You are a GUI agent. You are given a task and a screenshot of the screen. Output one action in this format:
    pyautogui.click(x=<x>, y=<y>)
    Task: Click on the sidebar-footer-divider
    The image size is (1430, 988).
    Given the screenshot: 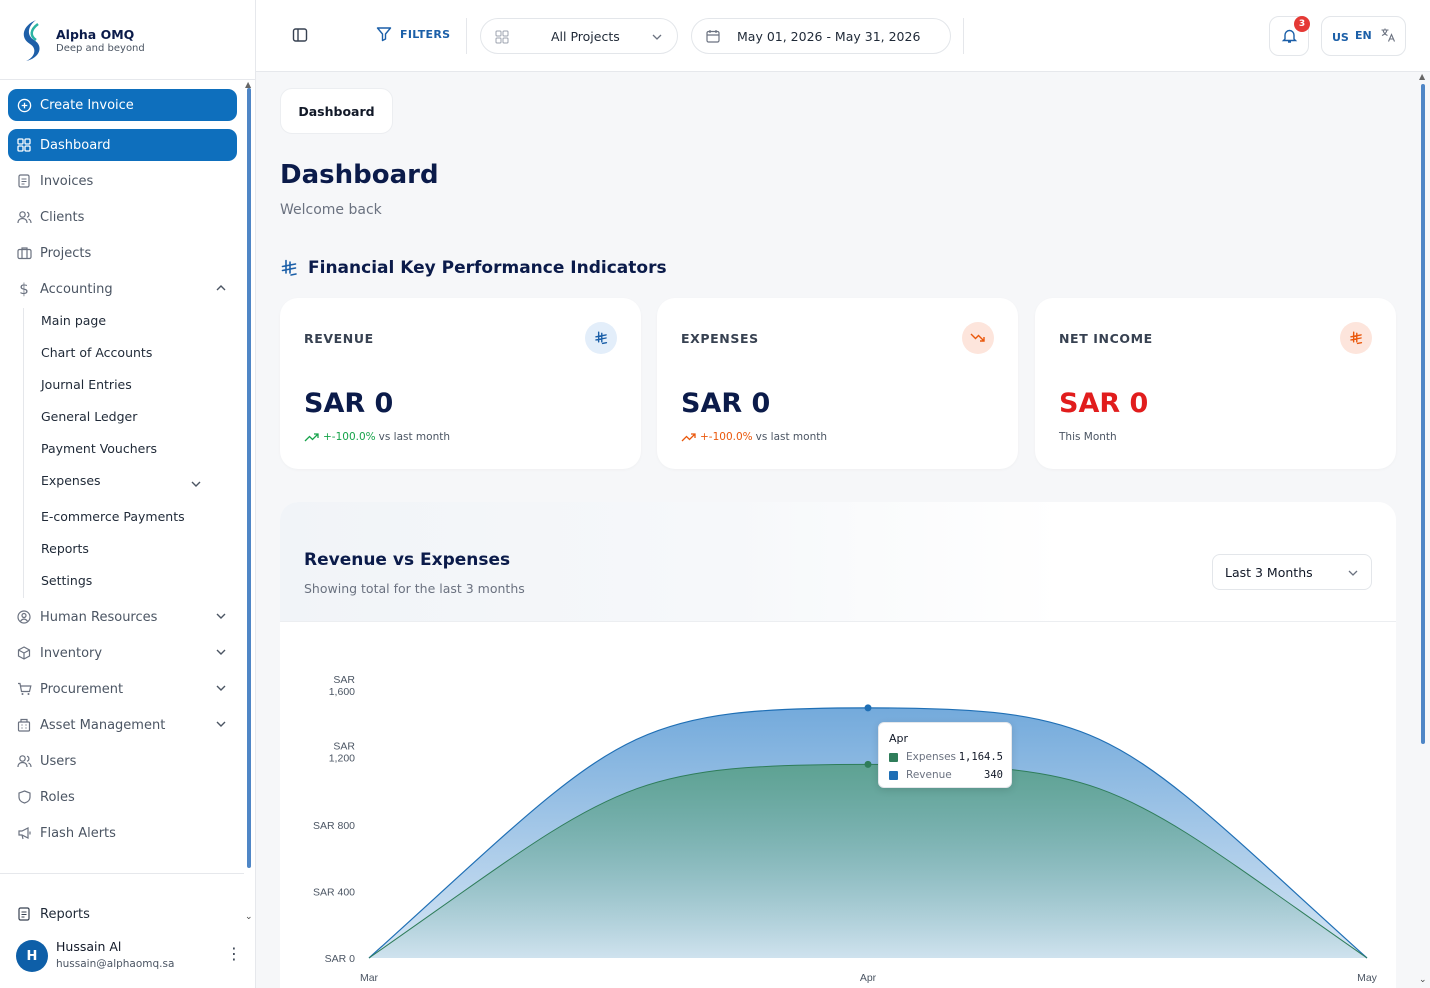 What is the action you would take?
    pyautogui.click(x=122, y=873)
    